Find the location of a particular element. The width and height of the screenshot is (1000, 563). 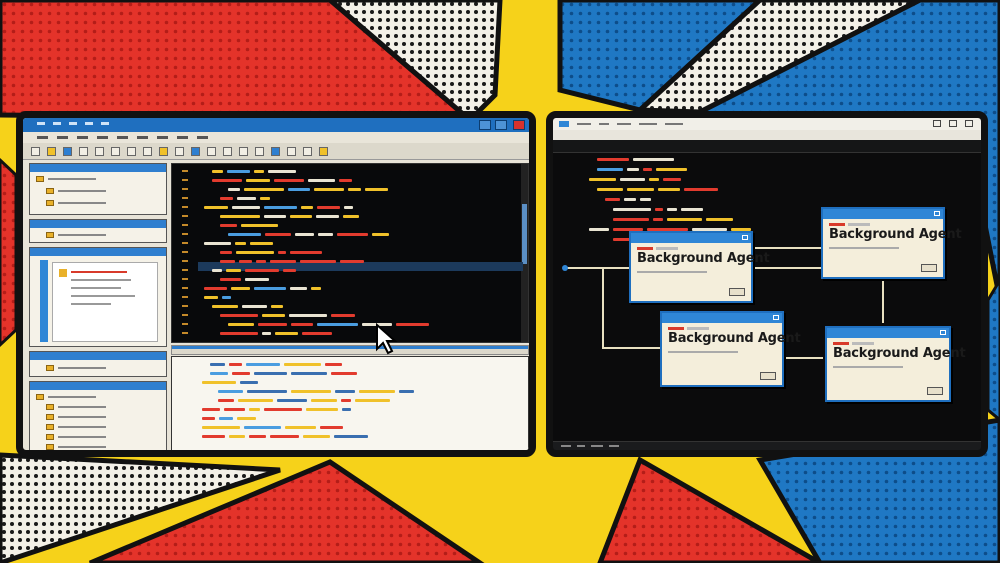

save-icon is located at coordinates (67, 151).